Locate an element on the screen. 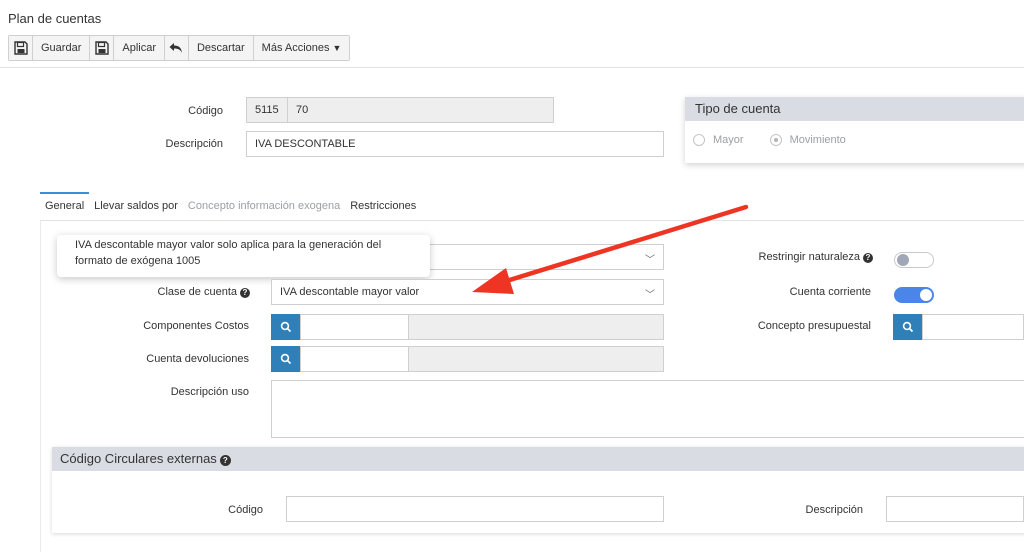 The height and width of the screenshot is (552, 1024). presupuestal-code-input is located at coordinates (973, 327).